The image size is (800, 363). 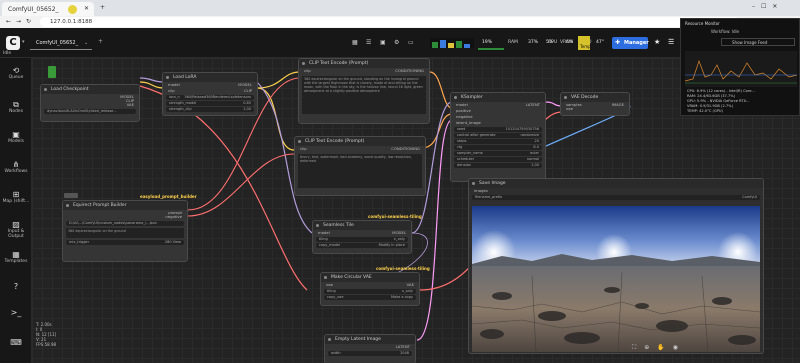 What do you see at coordinates (671, 42) in the screenshot?
I see `menu-icon: ☰` at bounding box center [671, 42].